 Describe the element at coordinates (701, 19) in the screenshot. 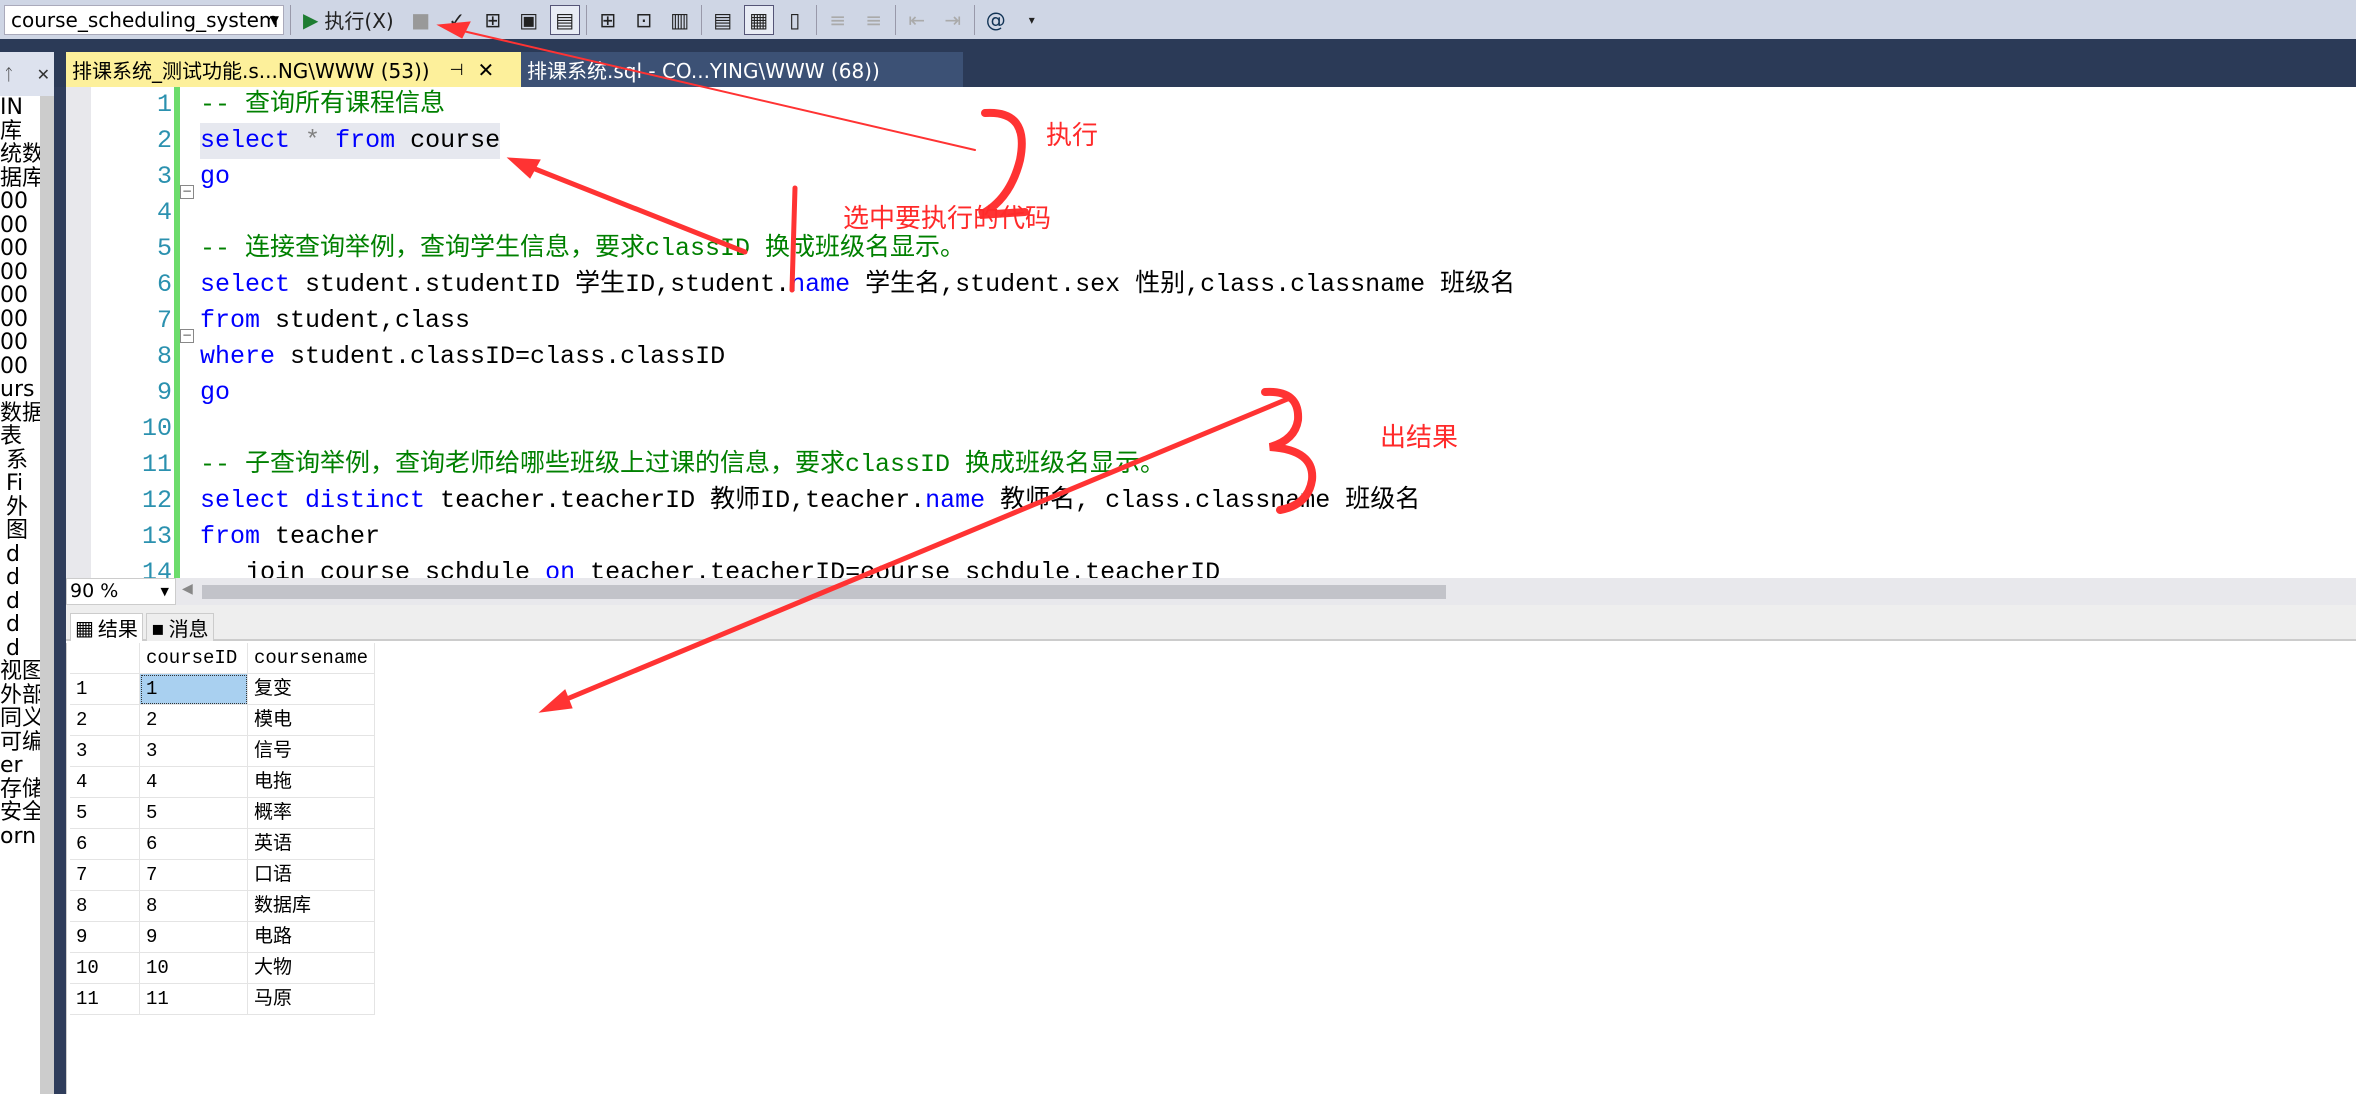

I see `separator` at that location.